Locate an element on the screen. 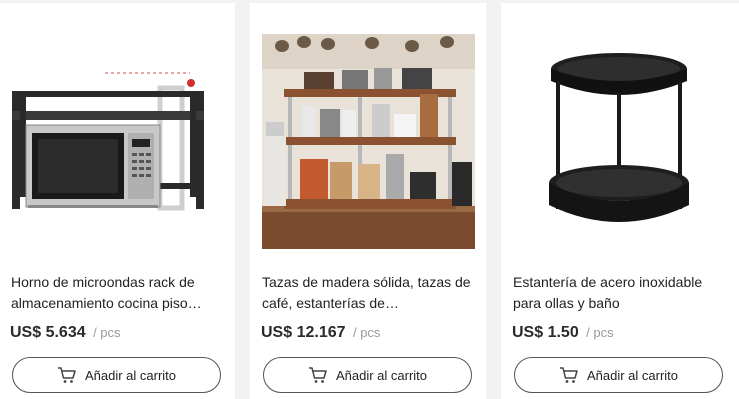  product-price: US$ 5.634 is located at coordinates (48, 332).